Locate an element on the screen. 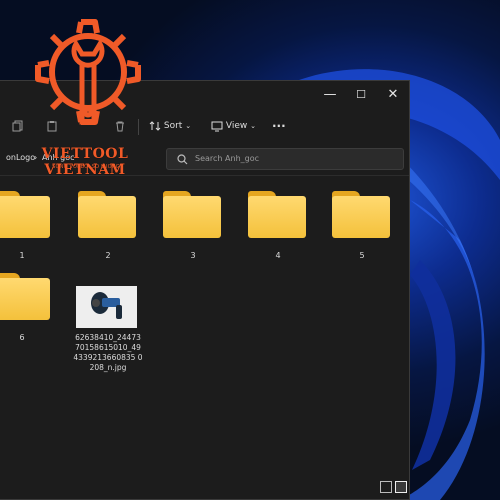 Image resolution: width=500 pixels, height=500 pixels. view-label: View is located at coordinates (236, 126).